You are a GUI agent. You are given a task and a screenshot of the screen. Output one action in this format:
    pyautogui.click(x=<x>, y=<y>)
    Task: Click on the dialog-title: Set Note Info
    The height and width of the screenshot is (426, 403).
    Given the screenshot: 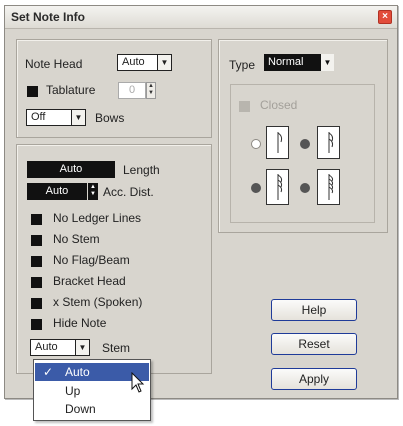 What is the action you would take?
    pyautogui.click(x=48, y=17)
    